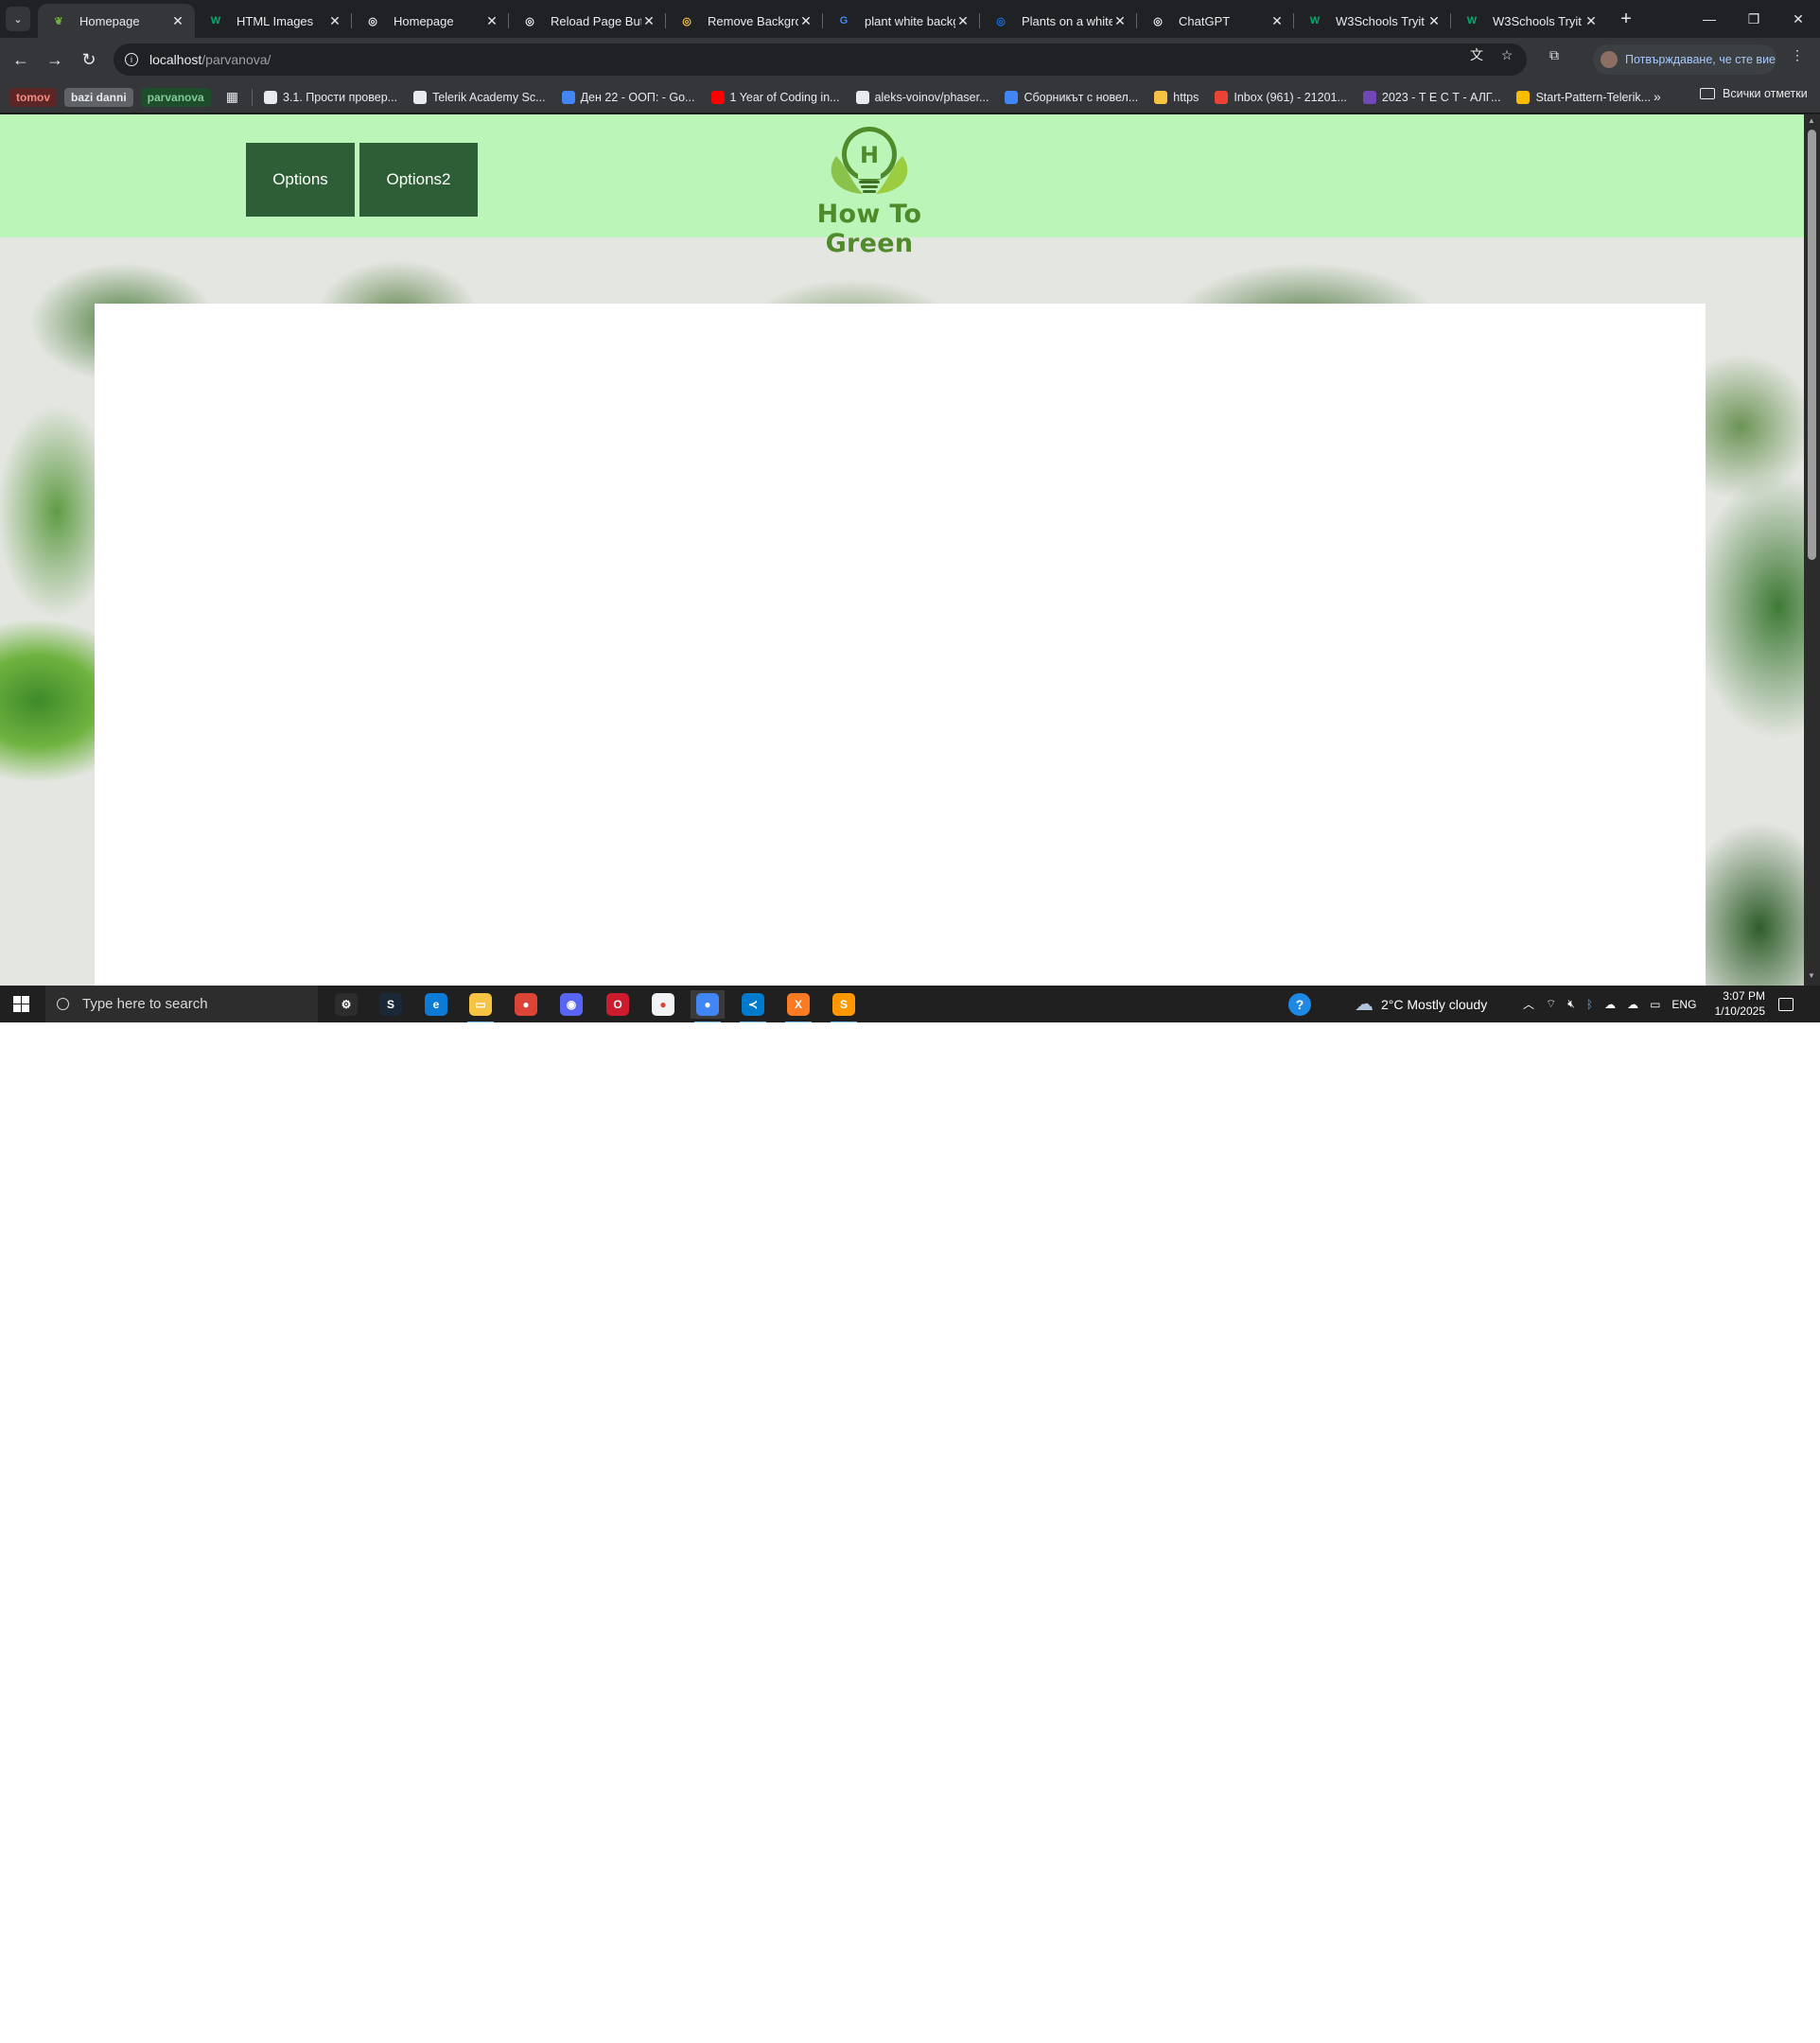  Describe the element at coordinates (391, 1004) in the screenshot. I see `steam-app: S` at that location.